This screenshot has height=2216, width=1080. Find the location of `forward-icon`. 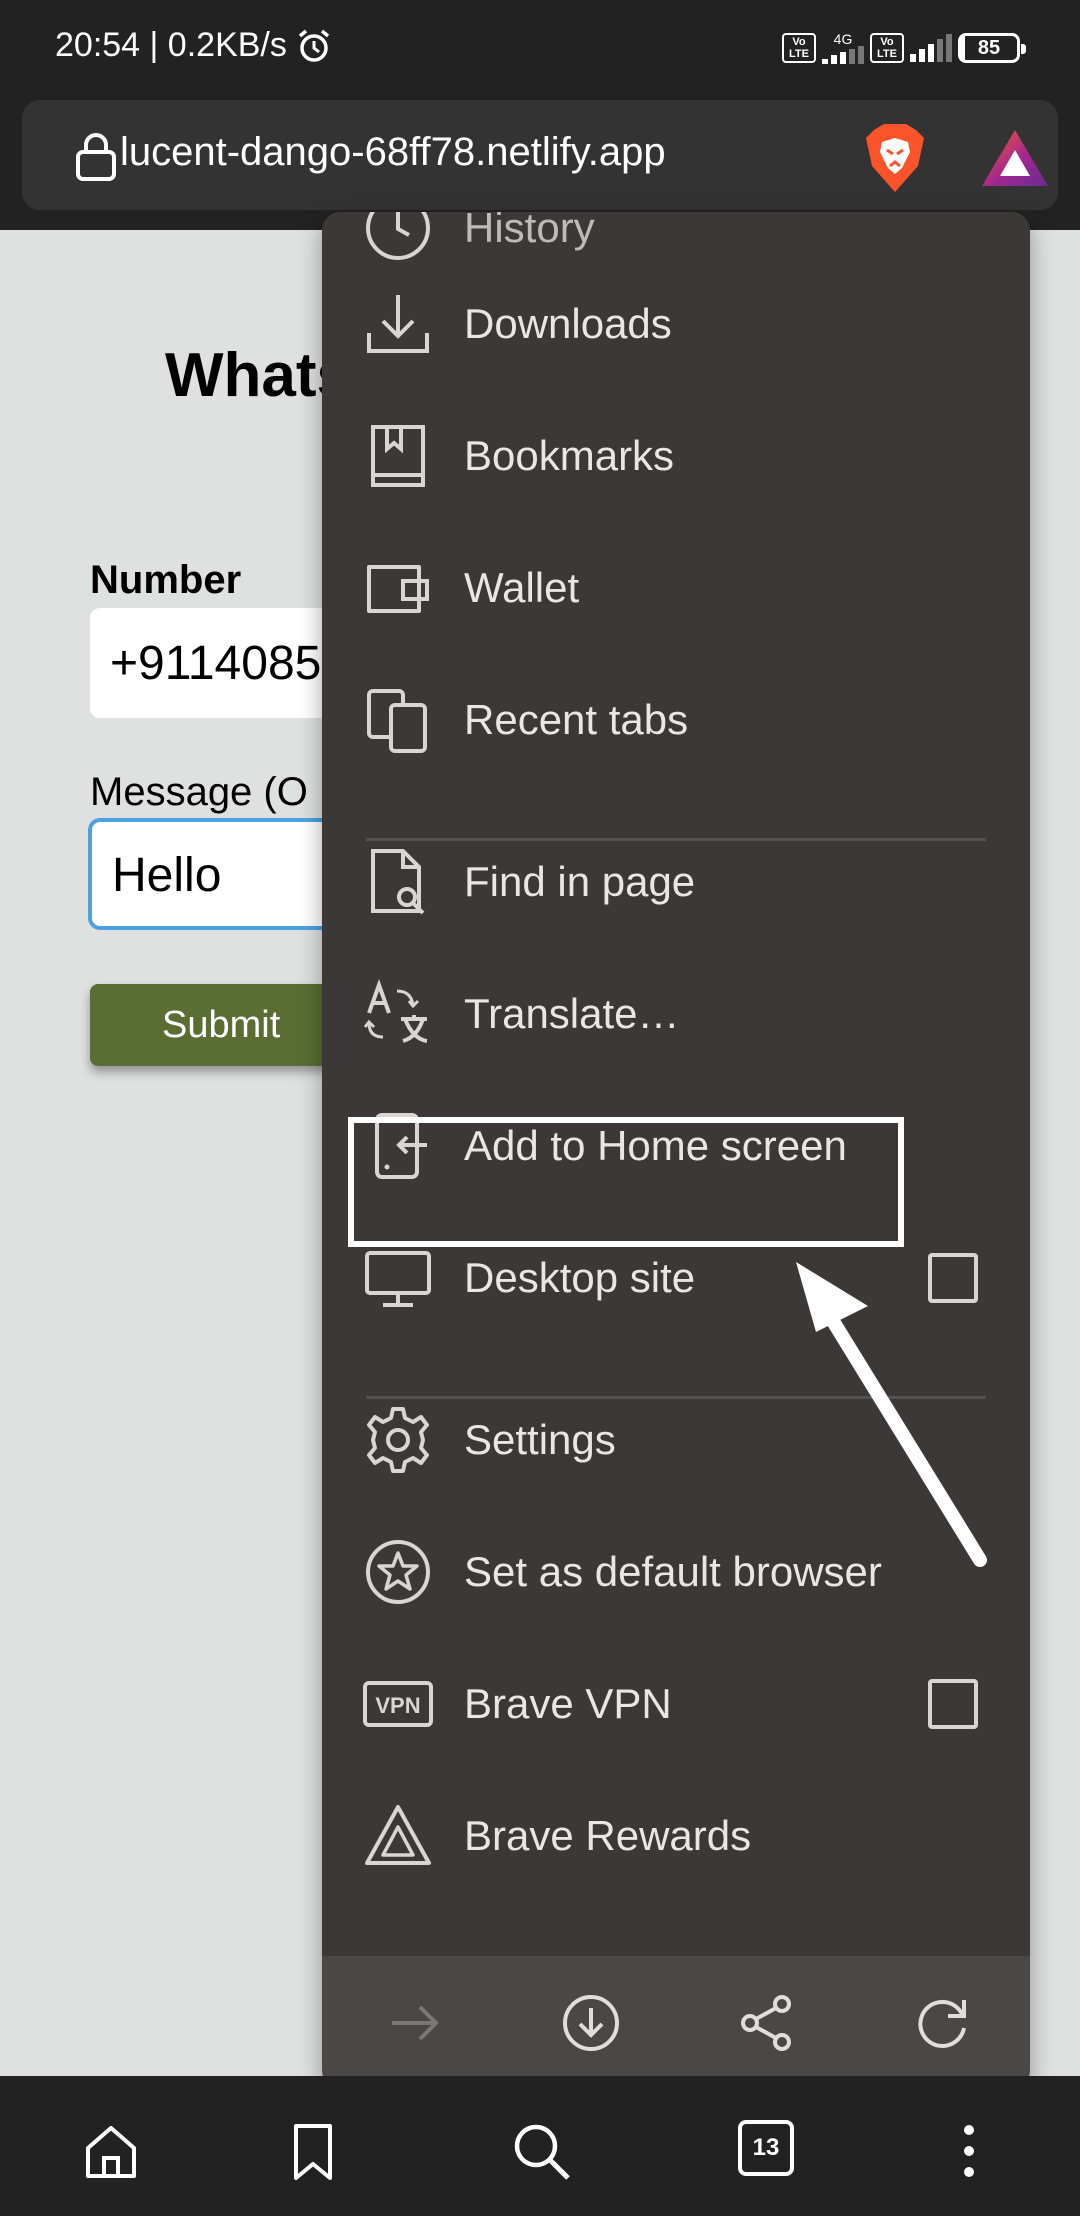

forward-icon is located at coordinates (415, 2023).